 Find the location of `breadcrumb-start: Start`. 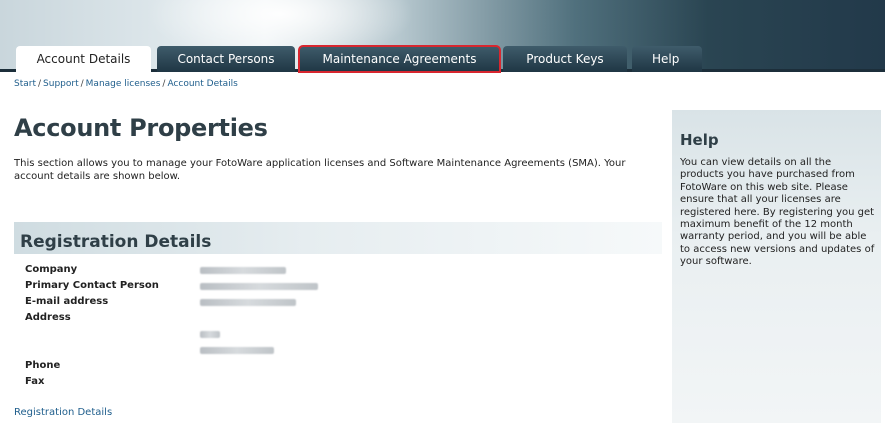

breadcrumb-start: Start is located at coordinates (25, 84).